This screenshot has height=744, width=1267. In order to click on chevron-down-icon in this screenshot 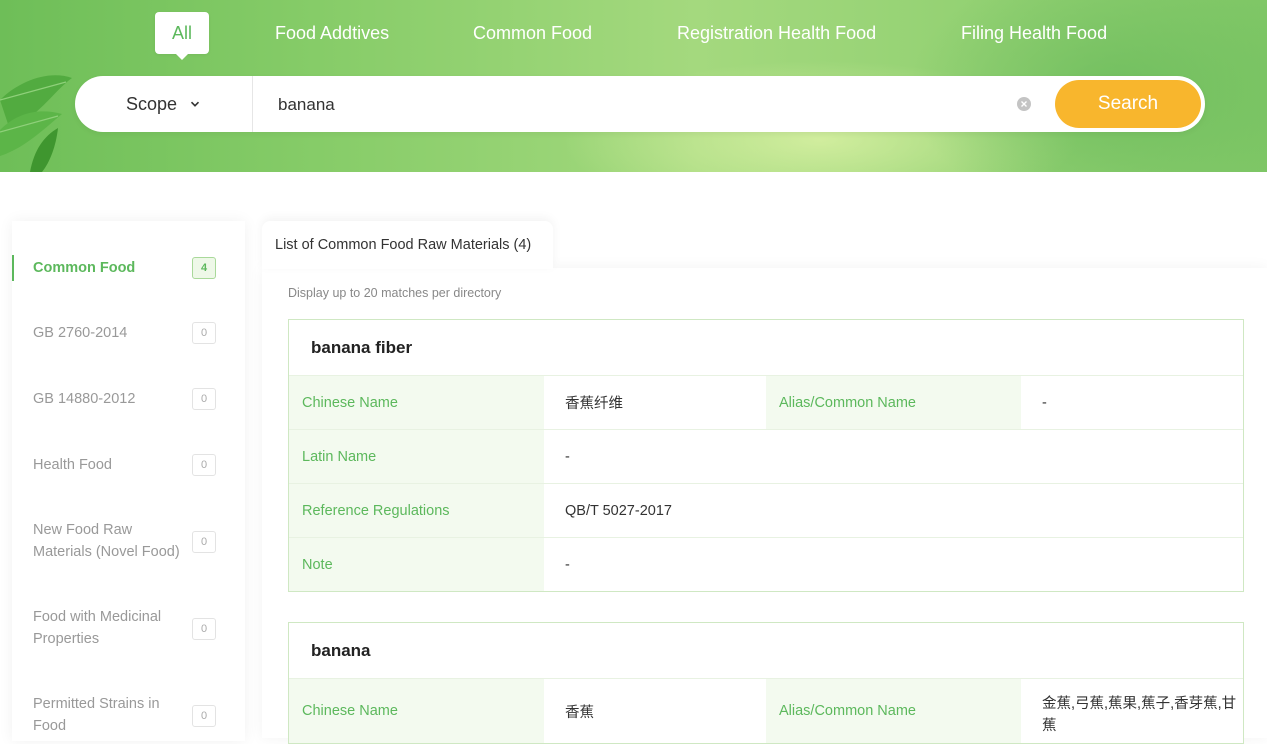, I will do `click(195, 104)`.